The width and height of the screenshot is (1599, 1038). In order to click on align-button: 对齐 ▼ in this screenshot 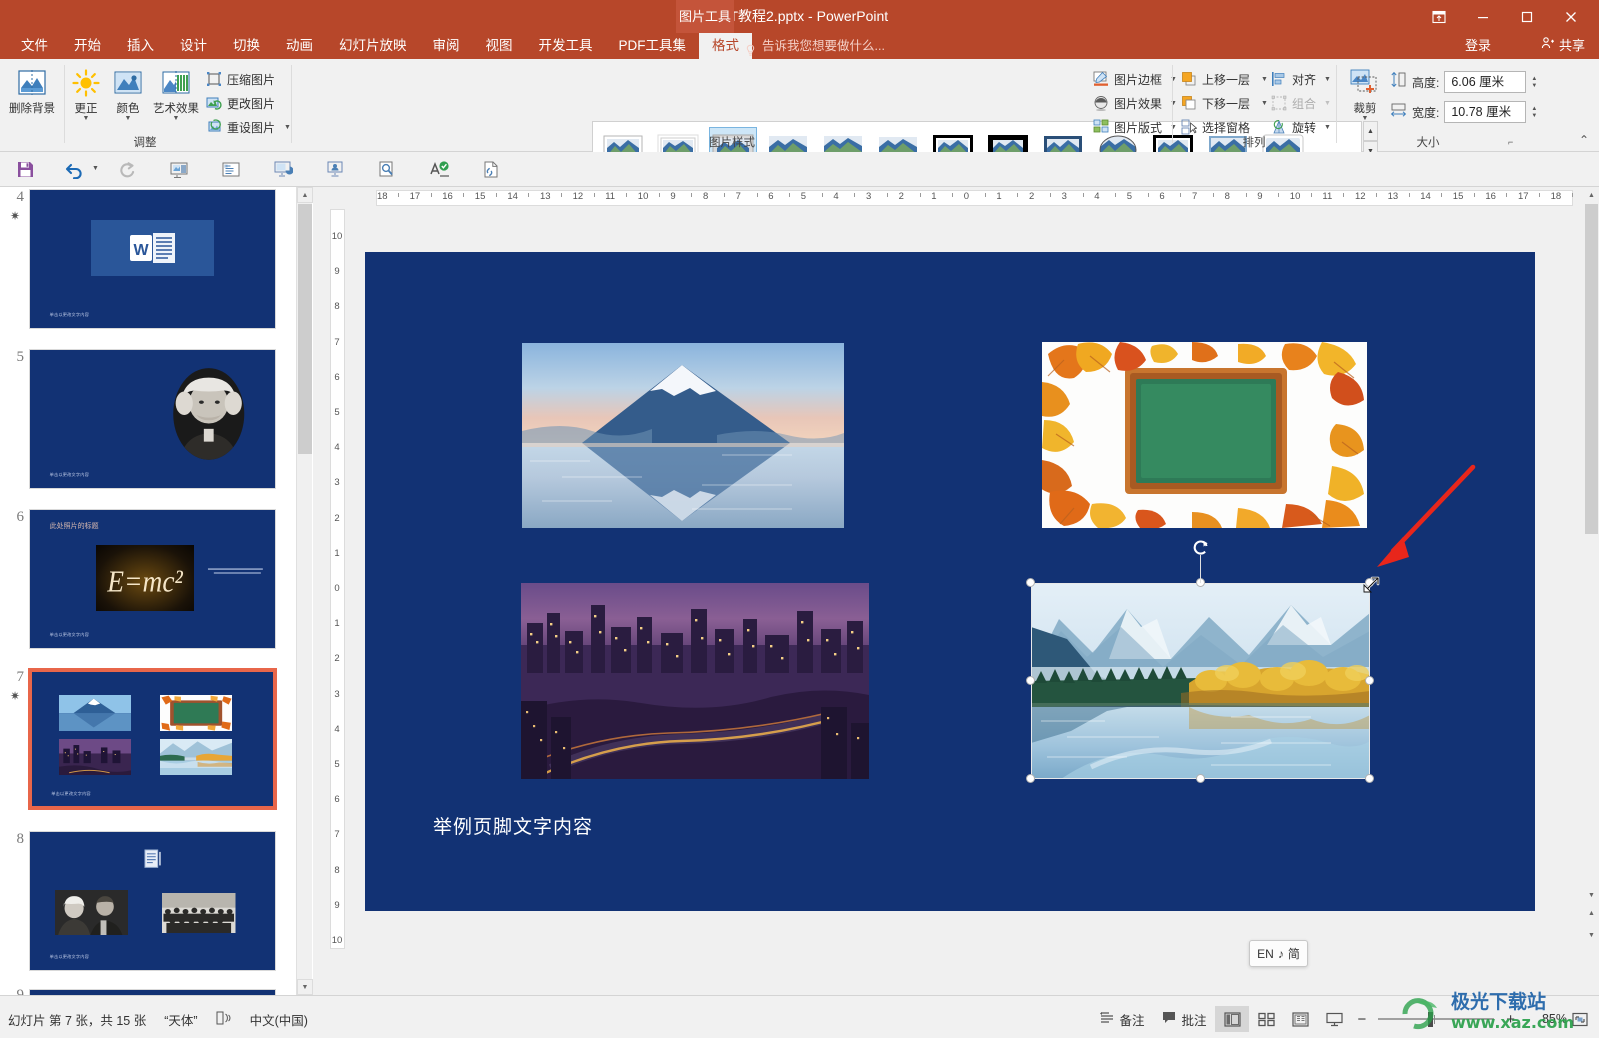, I will do `click(1300, 79)`.